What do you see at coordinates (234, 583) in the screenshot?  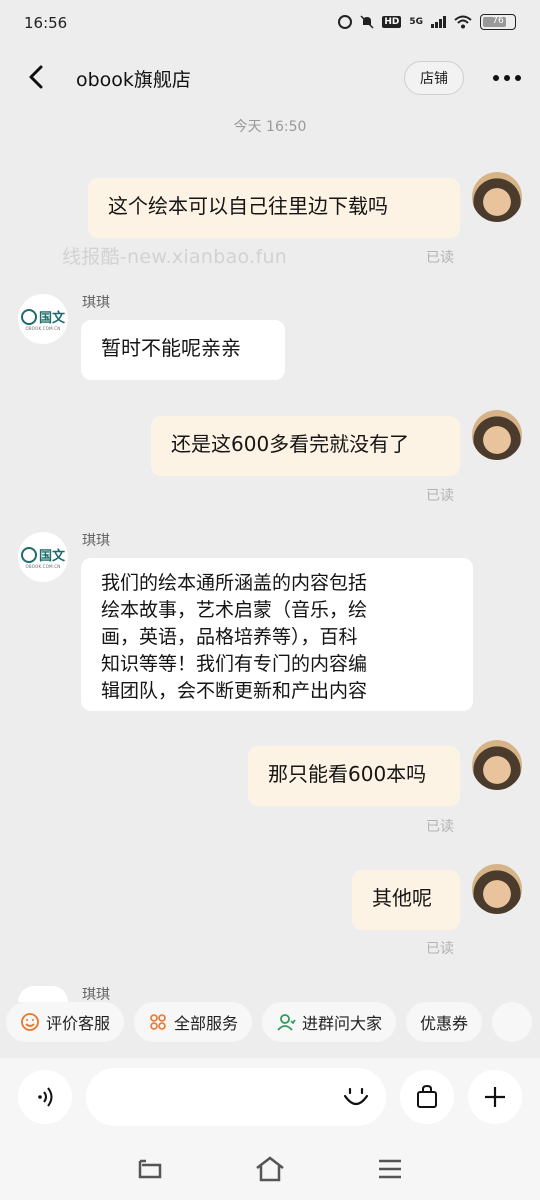 I see `message-line: 我们的绘本通所涵盖的内容包括` at bounding box center [234, 583].